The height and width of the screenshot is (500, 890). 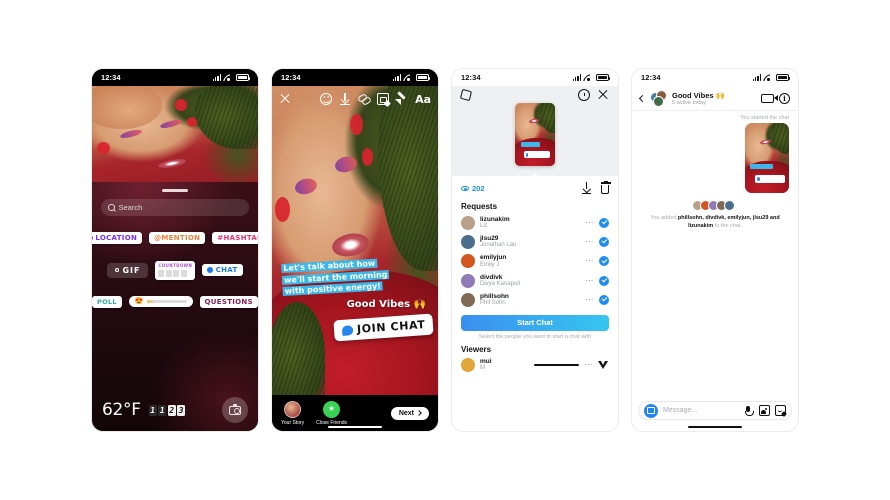 I want to click on view-count: 202, so click(x=473, y=188).